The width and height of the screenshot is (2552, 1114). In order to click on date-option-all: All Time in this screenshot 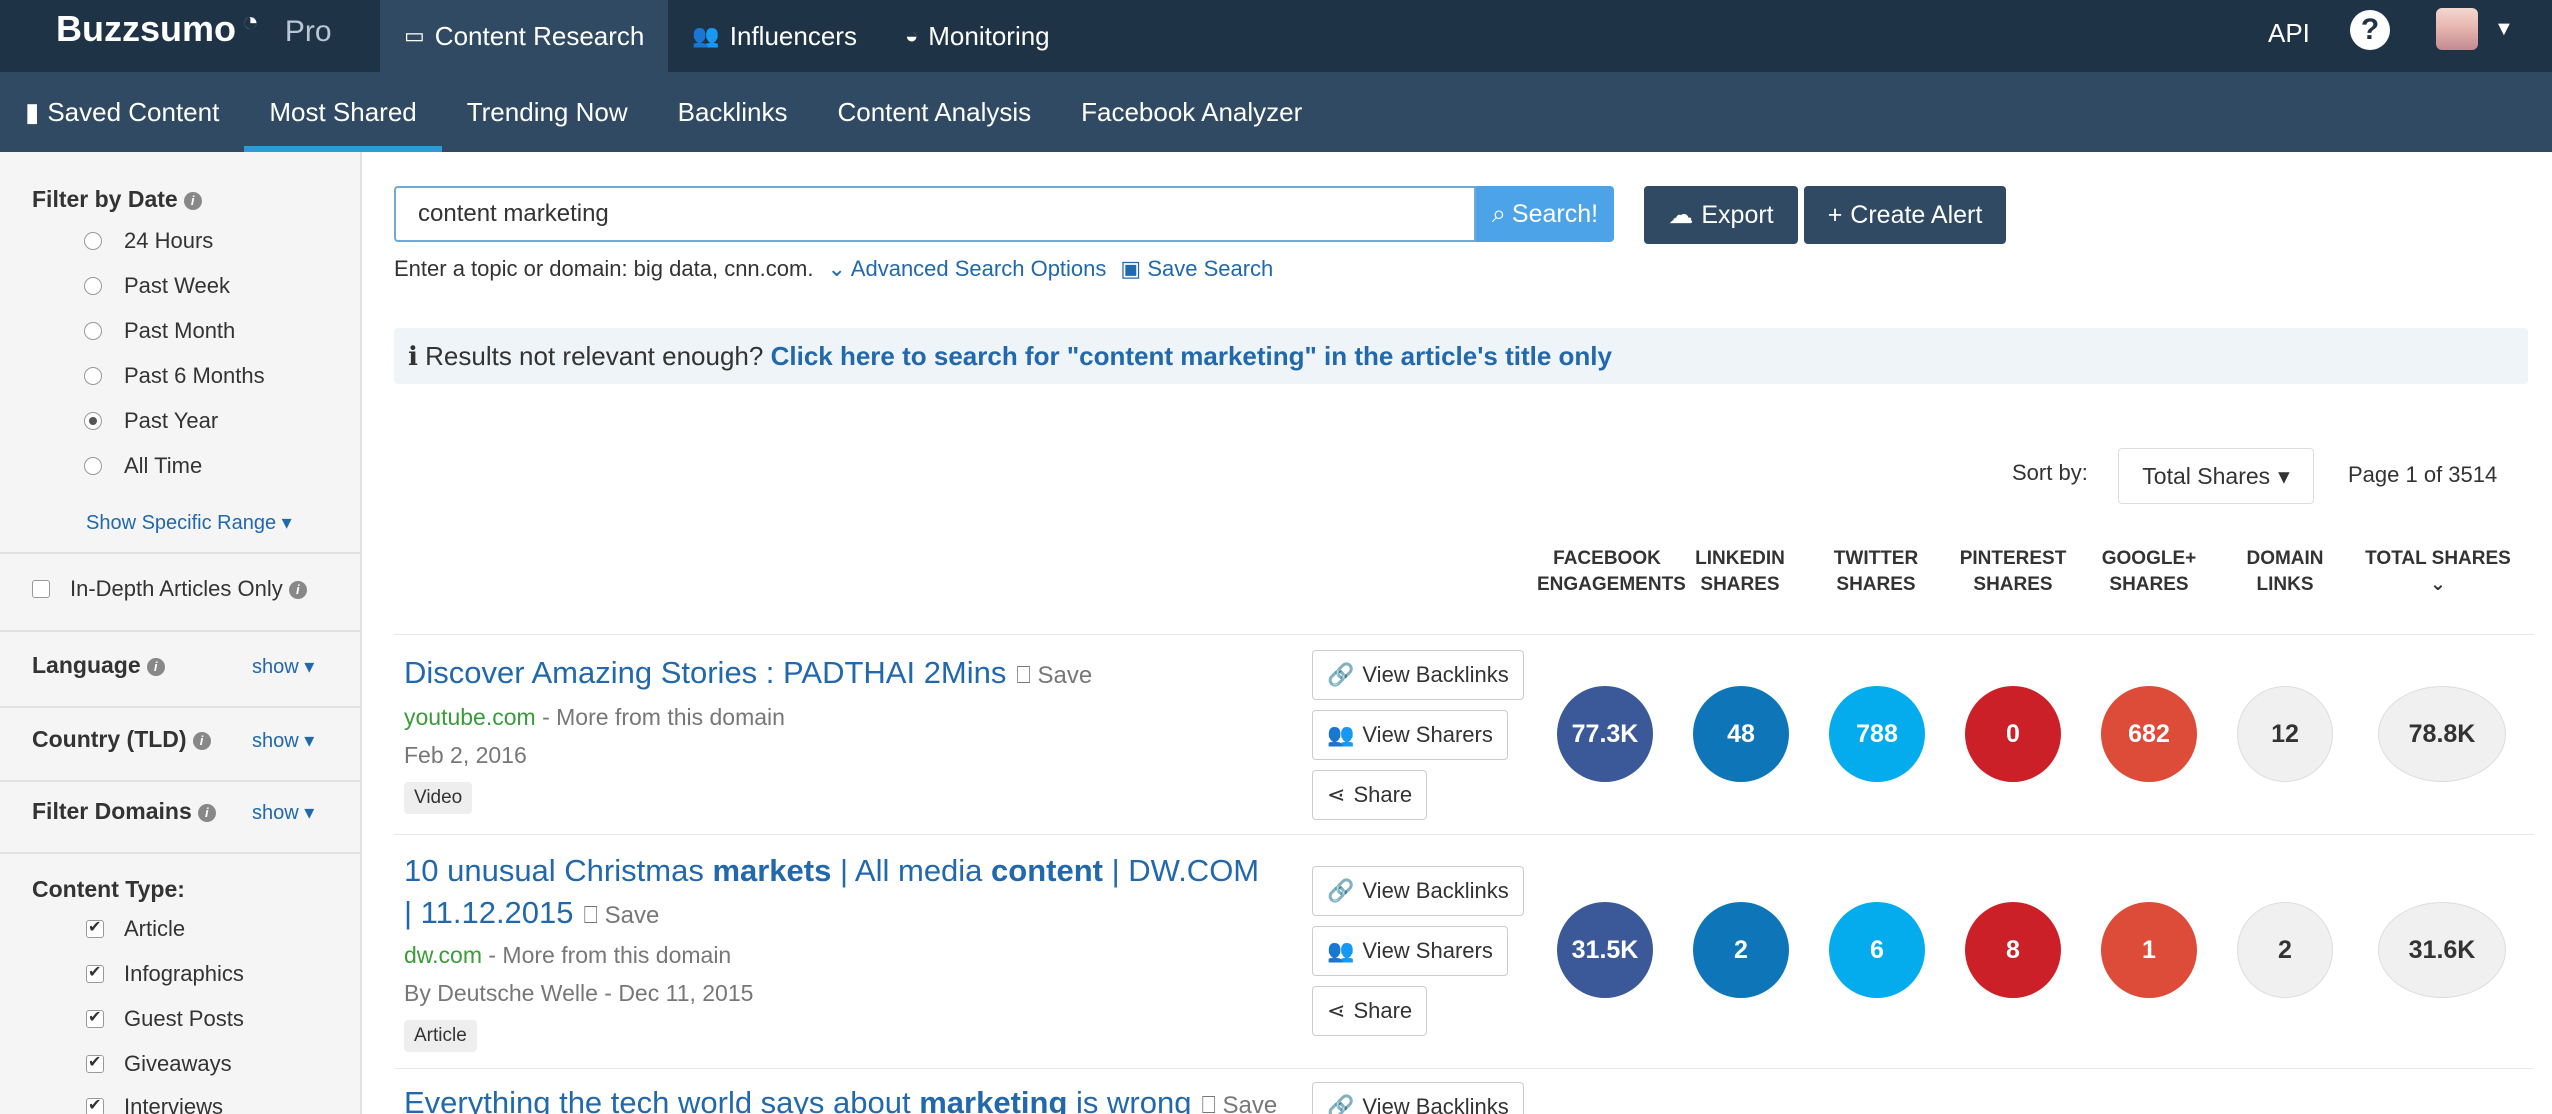, I will do `click(143, 466)`.